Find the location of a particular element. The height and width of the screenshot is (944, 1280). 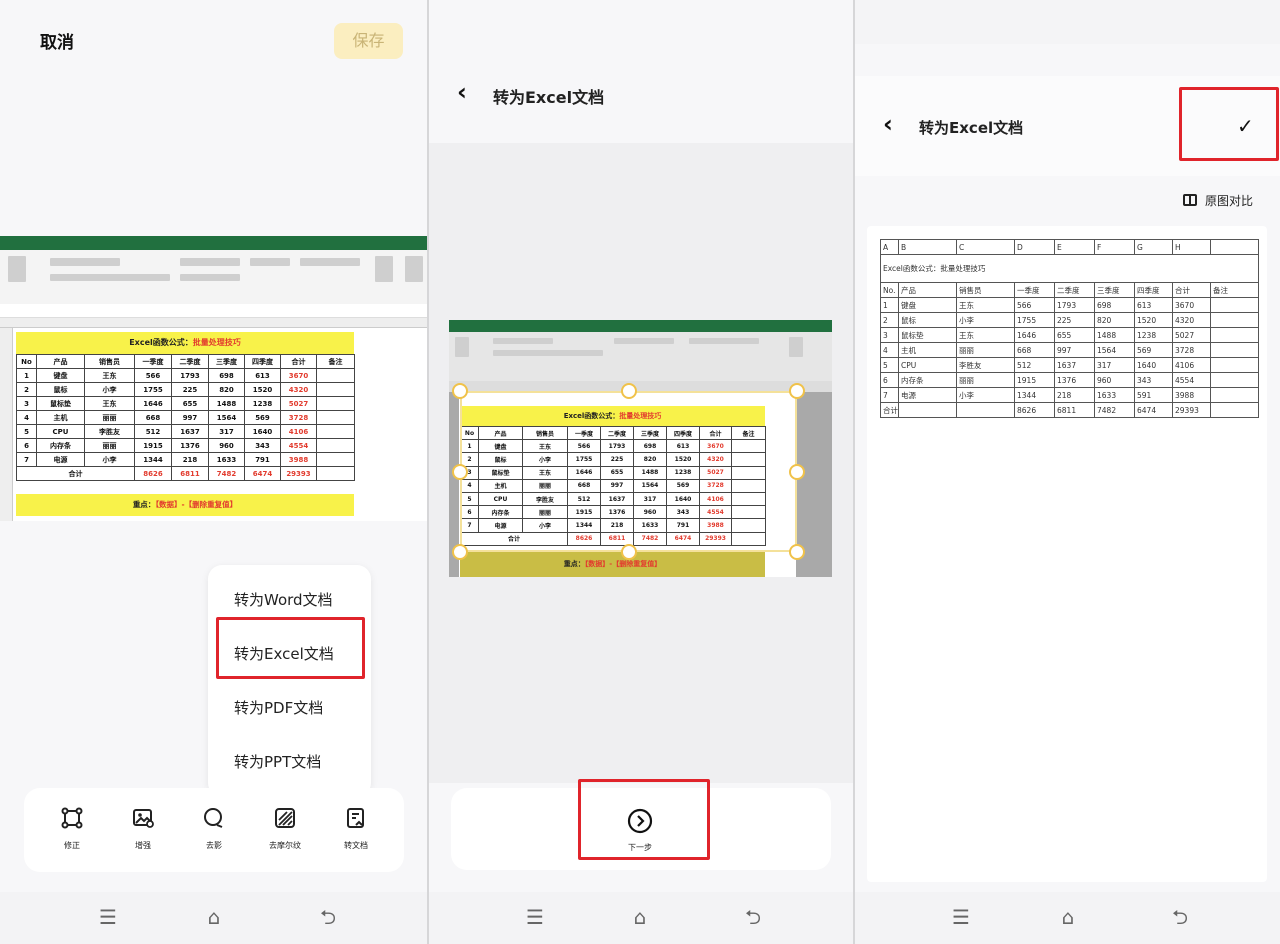

tool-enhance: 增强 is located at coordinates (143, 828).